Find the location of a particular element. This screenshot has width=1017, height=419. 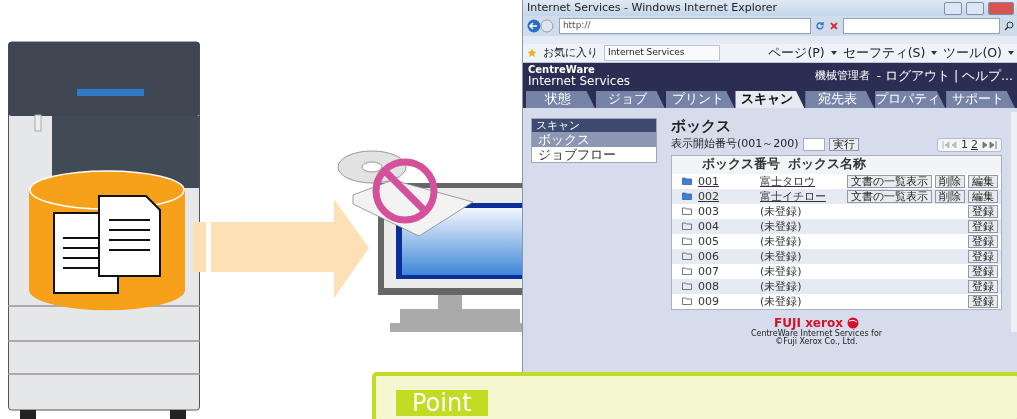

box-number-link: 001 is located at coordinates (726, 181).